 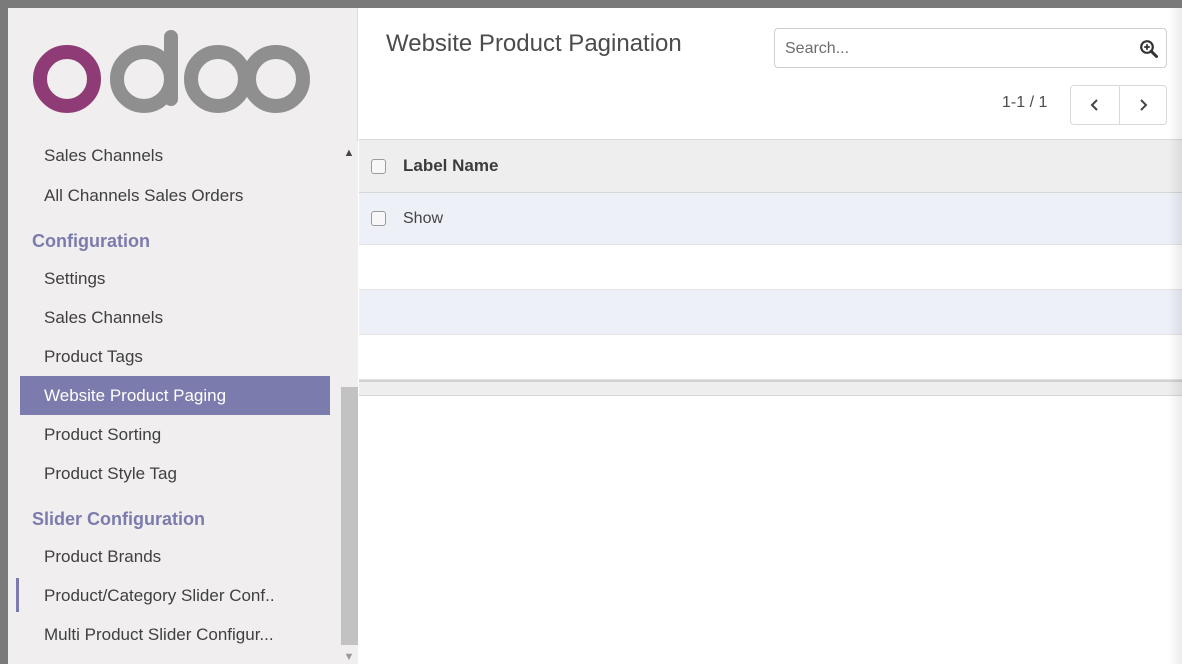 What do you see at coordinates (950, 49) in the screenshot?
I see `search-input` at bounding box center [950, 49].